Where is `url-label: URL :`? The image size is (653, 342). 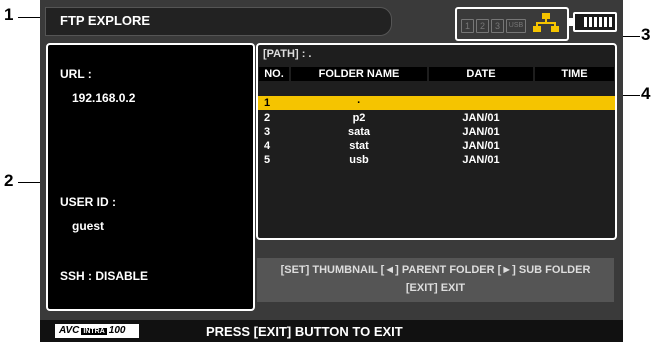
url-label: URL : is located at coordinates (76, 74).